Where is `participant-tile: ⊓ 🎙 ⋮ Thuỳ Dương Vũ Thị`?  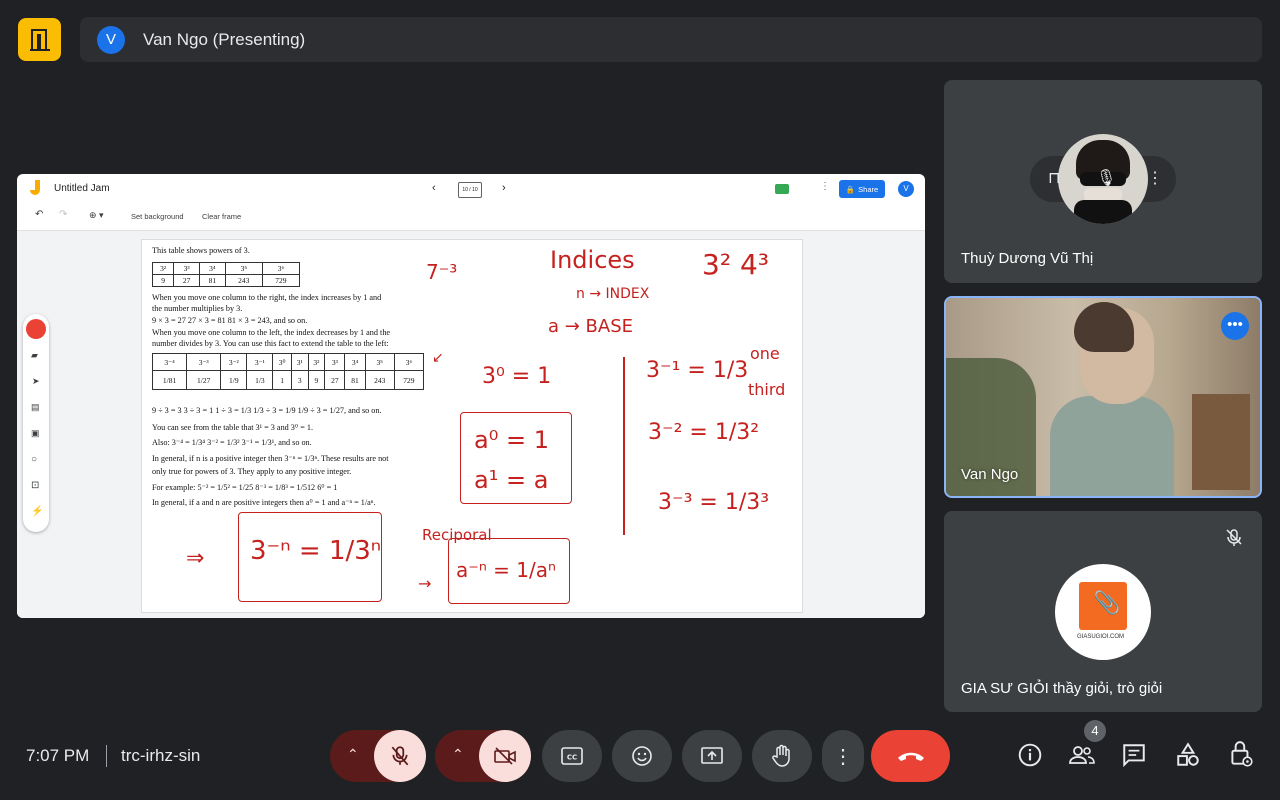 participant-tile: ⊓ 🎙 ⋮ Thuỳ Dương Vũ Thị is located at coordinates (1103, 181).